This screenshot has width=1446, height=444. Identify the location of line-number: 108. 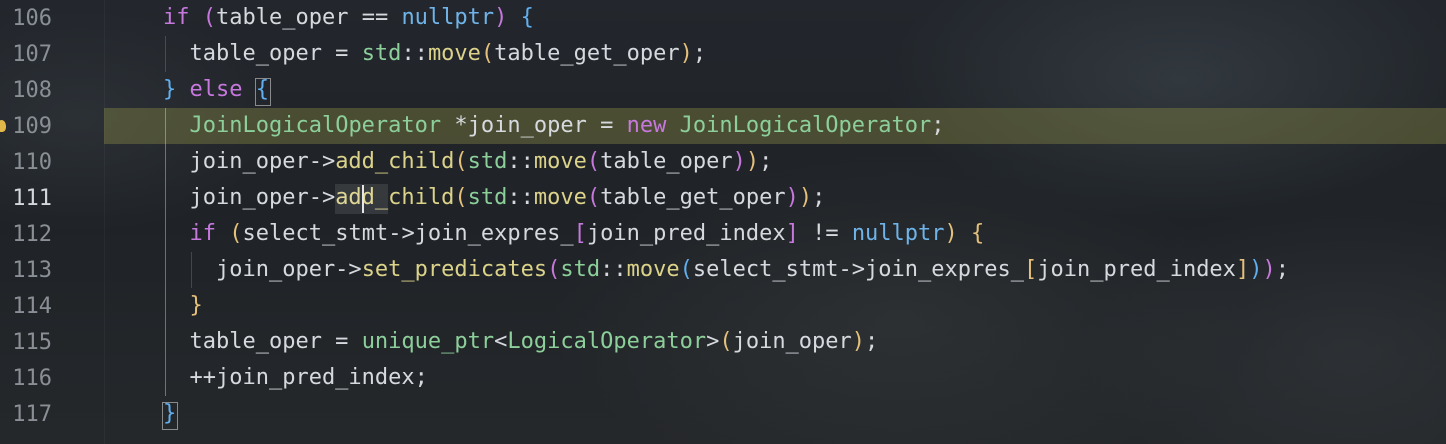
(26, 90).